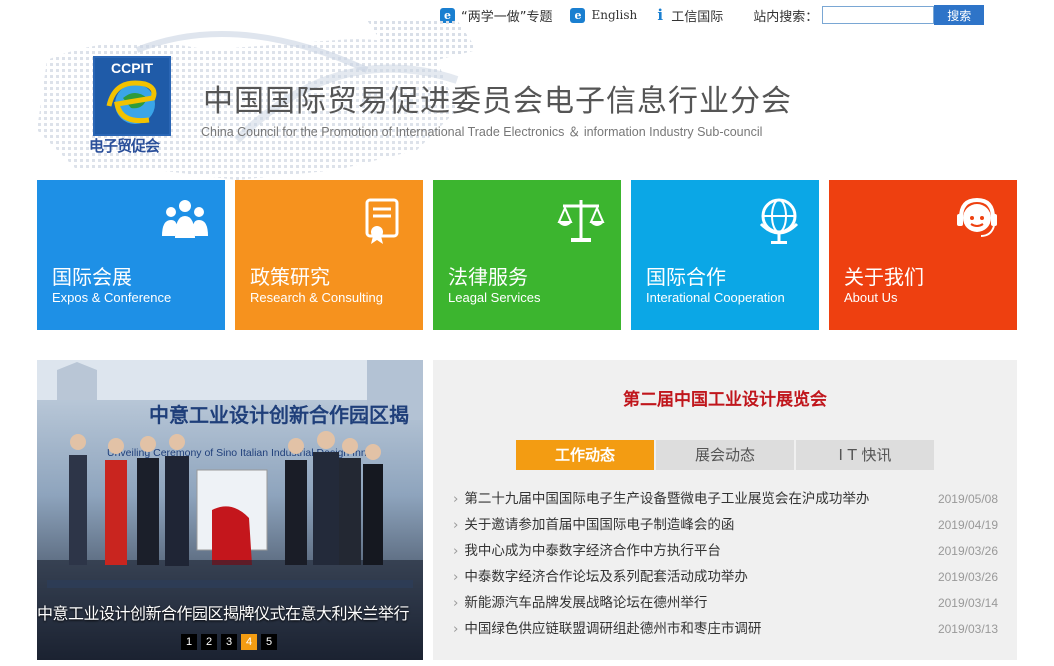  I want to click on support-agent-icon, so click(977, 217).